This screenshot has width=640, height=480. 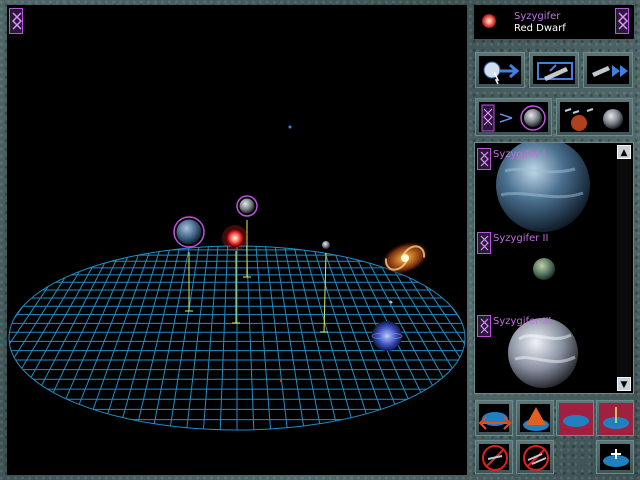 I want to click on no-fleet-icon, so click(x=536, y=458).